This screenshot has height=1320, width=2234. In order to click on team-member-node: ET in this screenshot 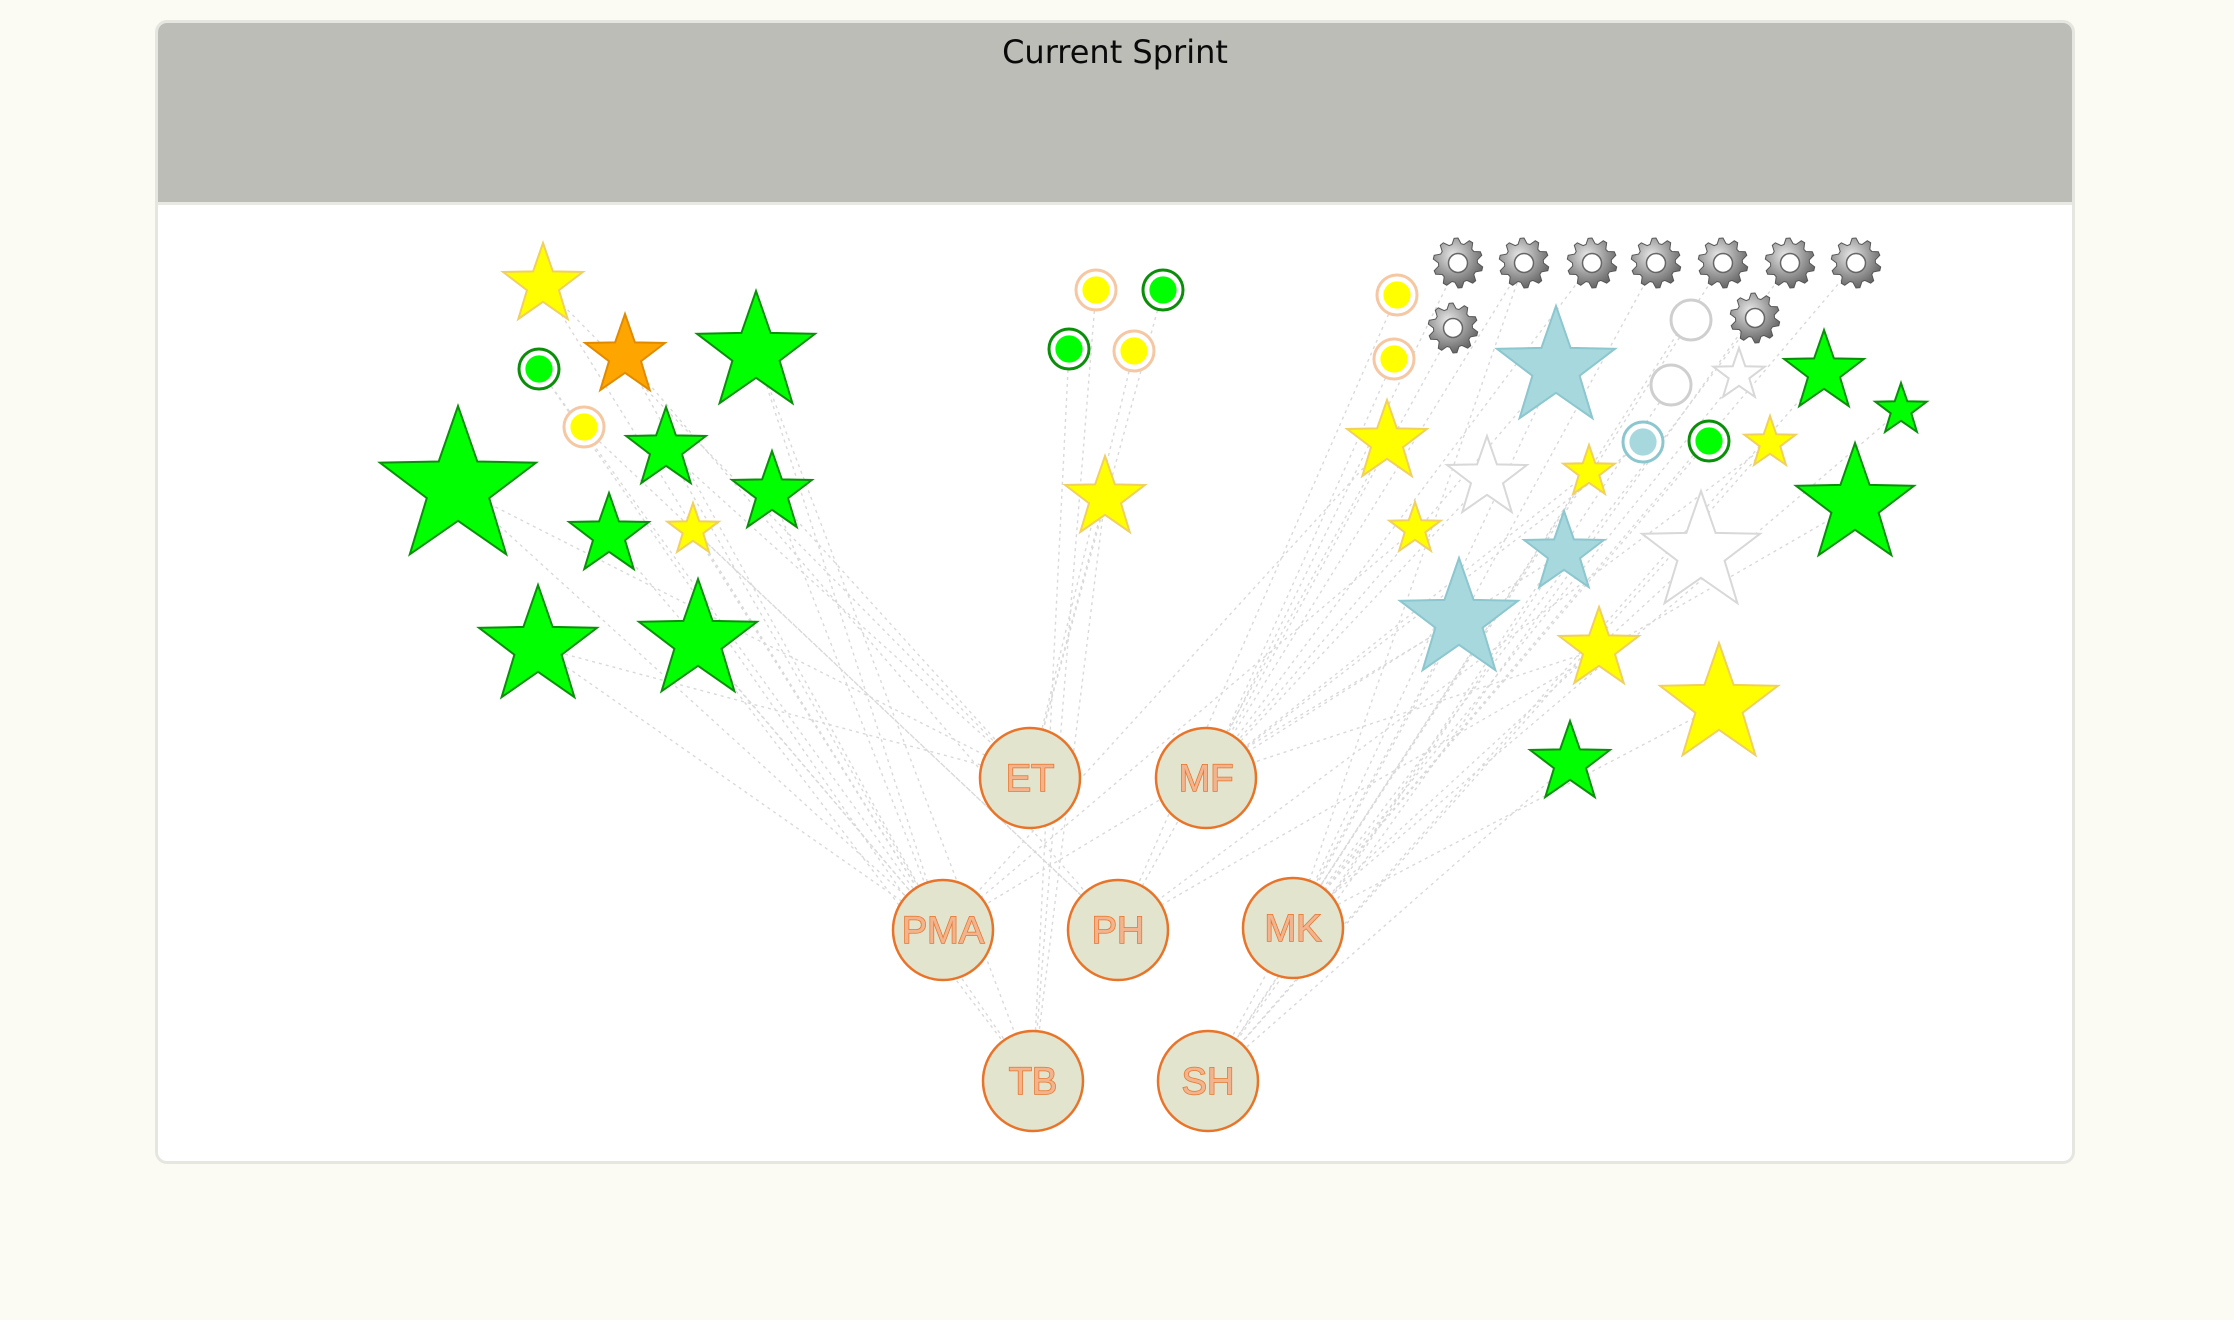, I will do `click(1030, 778)`.